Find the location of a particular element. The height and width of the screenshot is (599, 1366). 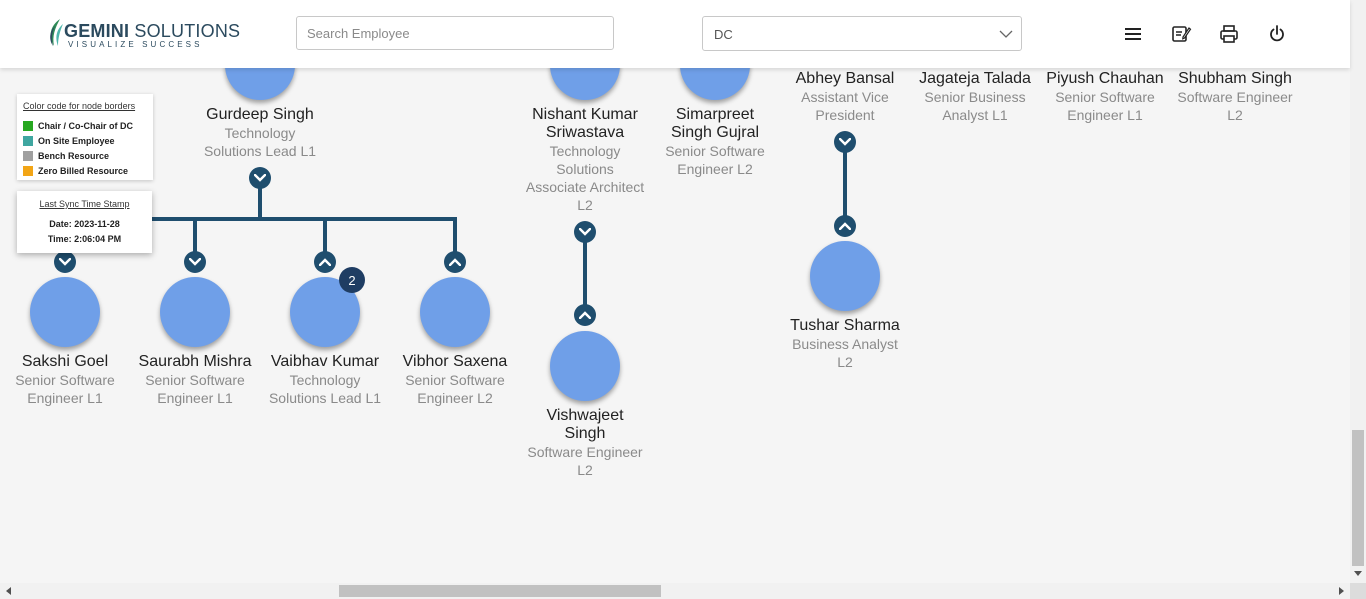

dc-select-value: DC is located at coordinates (723, 34).